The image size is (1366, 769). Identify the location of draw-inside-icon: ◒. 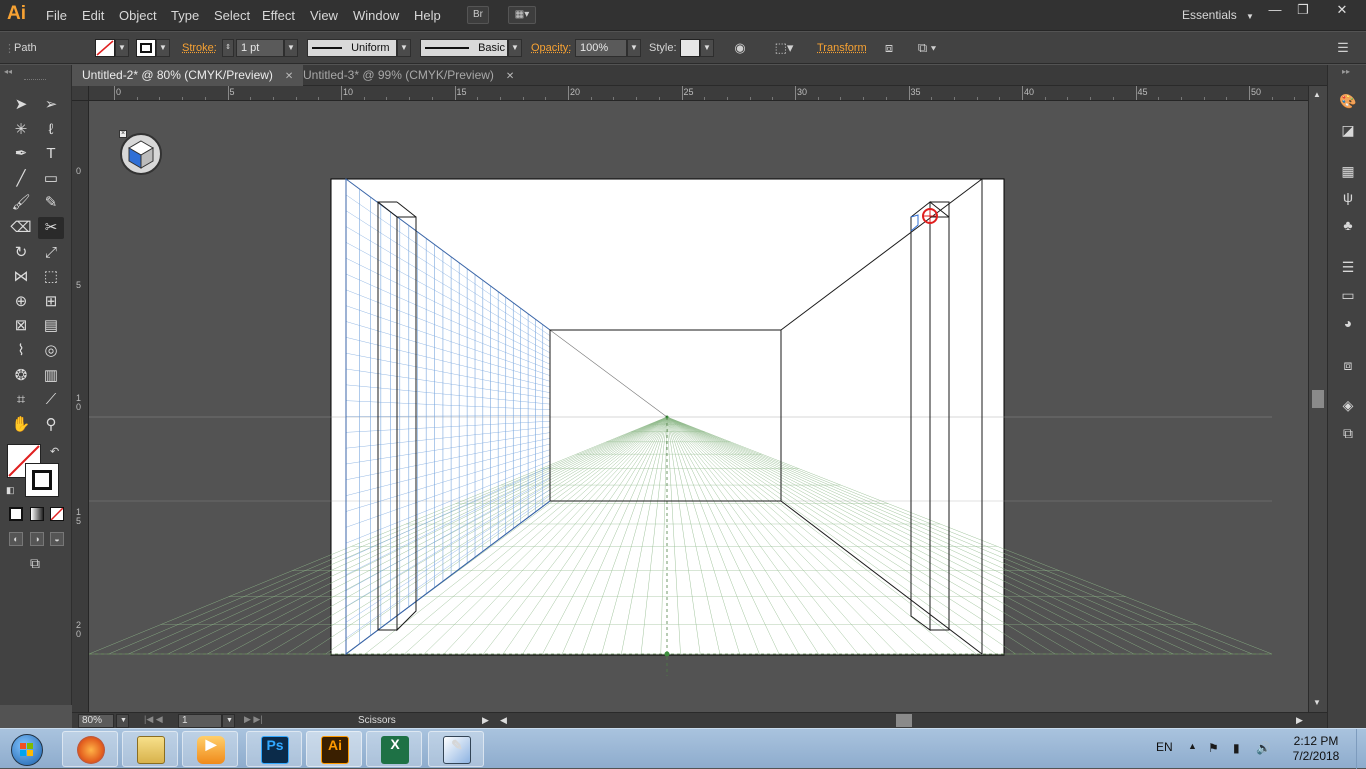
(57, 539).